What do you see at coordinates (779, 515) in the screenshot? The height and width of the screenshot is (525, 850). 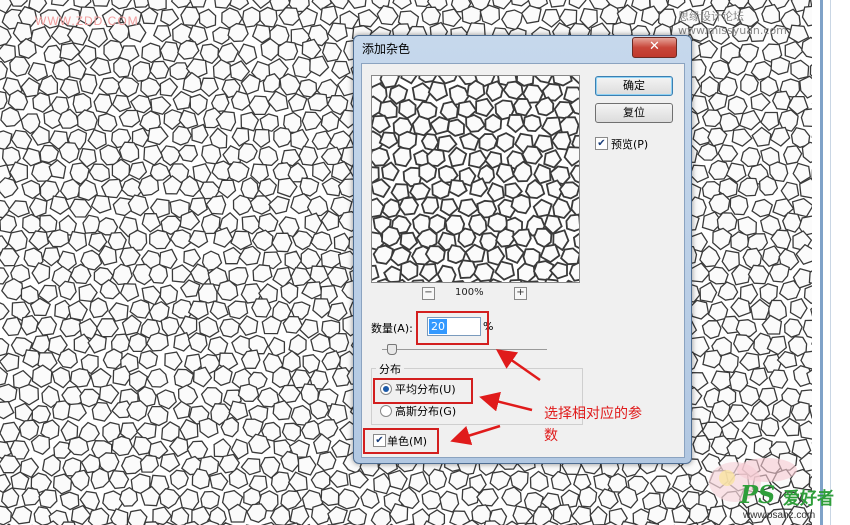 I see `brand-url: www.psahz.com` at bounding box center [779, 515].